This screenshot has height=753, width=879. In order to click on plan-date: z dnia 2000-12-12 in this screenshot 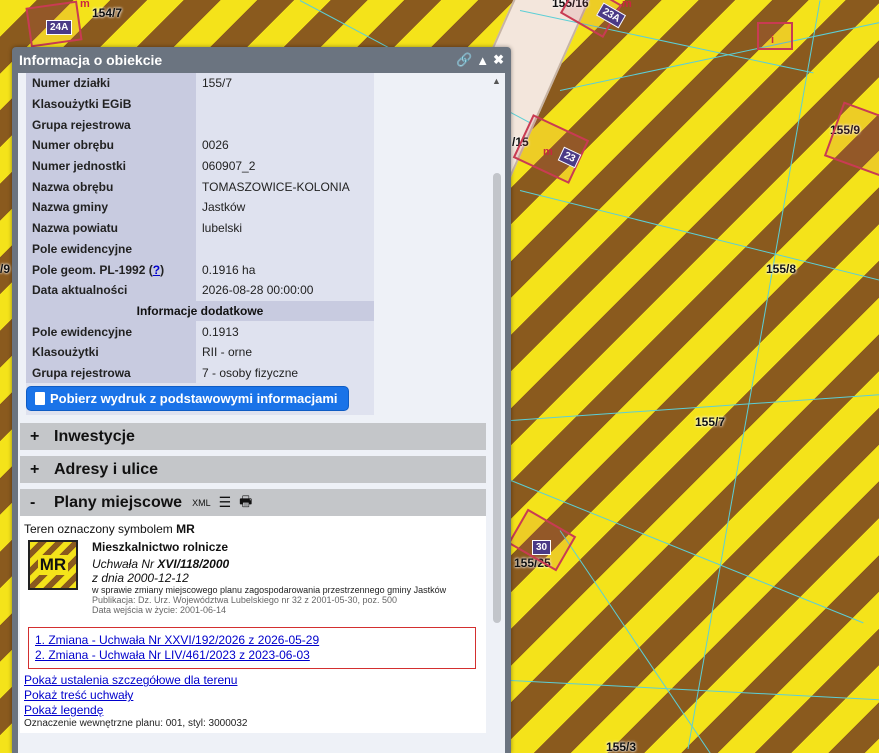, I will do `click(140, 578)`.